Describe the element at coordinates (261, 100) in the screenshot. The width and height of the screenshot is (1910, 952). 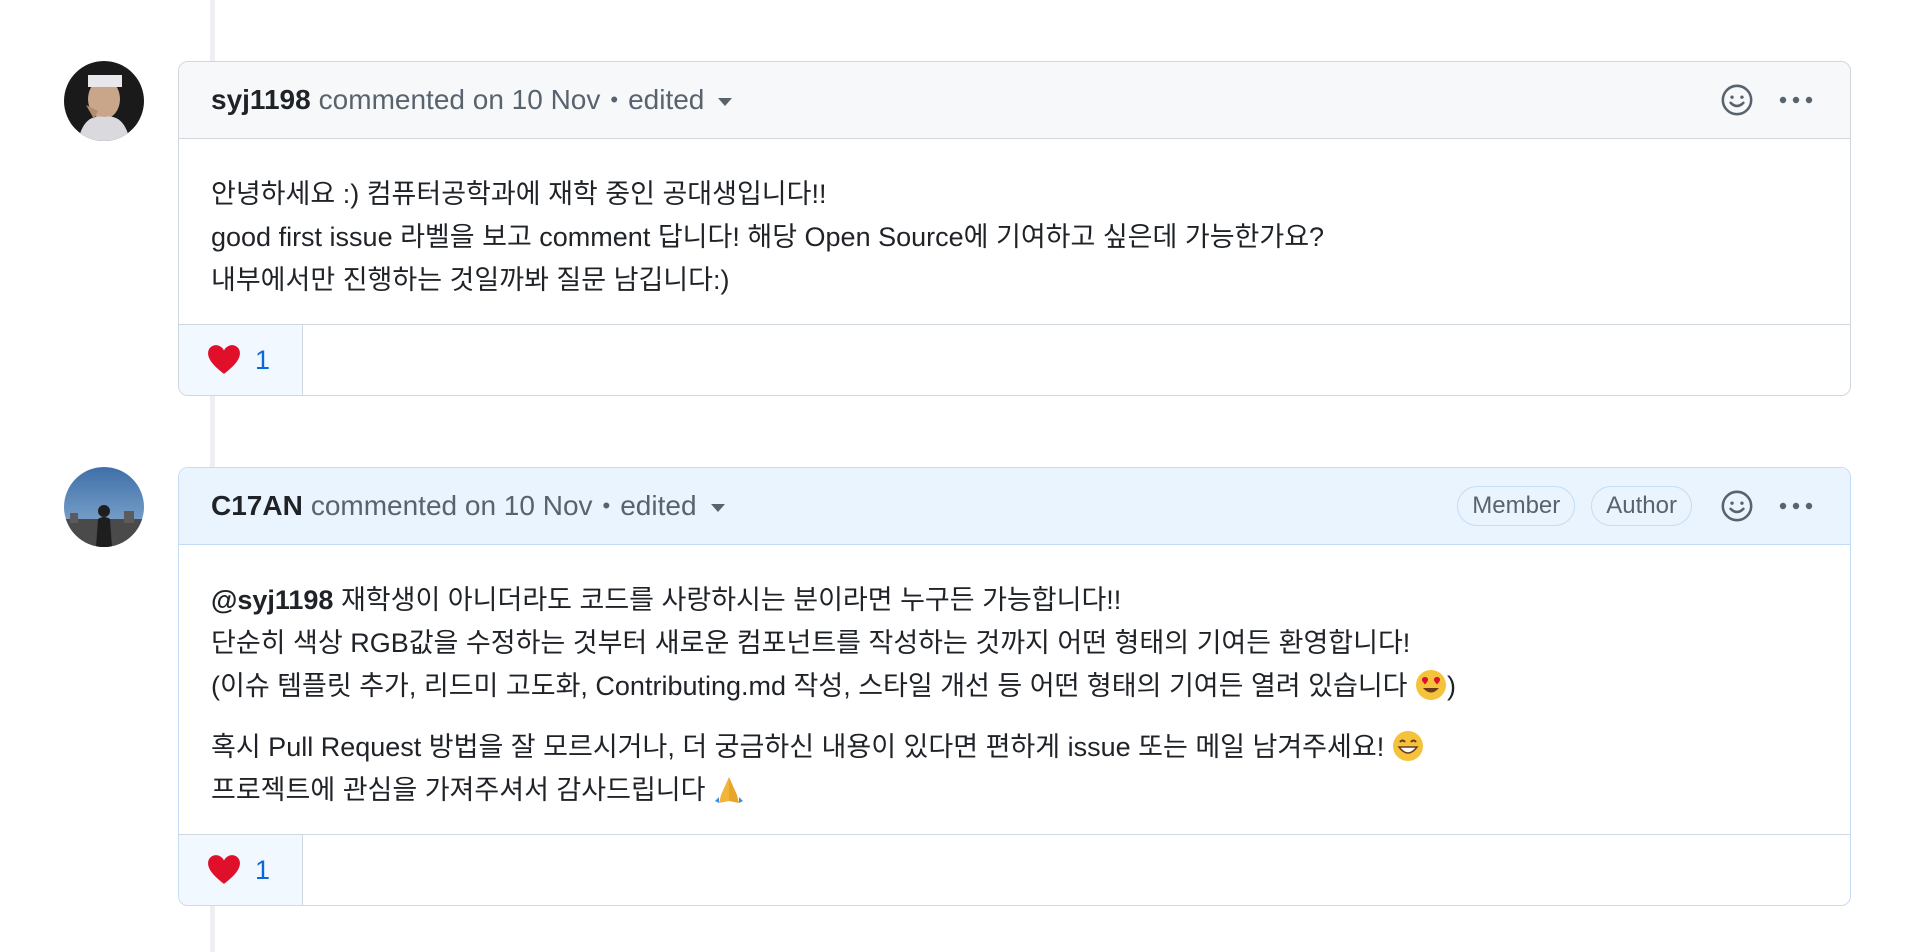
I see `comment-author: syj1198` at that location.